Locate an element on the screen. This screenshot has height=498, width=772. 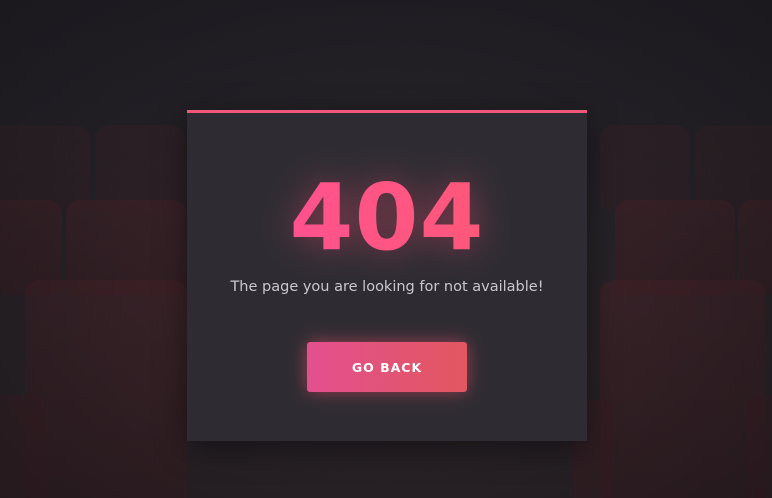
go-back-button: GO BACK is located at coordinates (387, 367).